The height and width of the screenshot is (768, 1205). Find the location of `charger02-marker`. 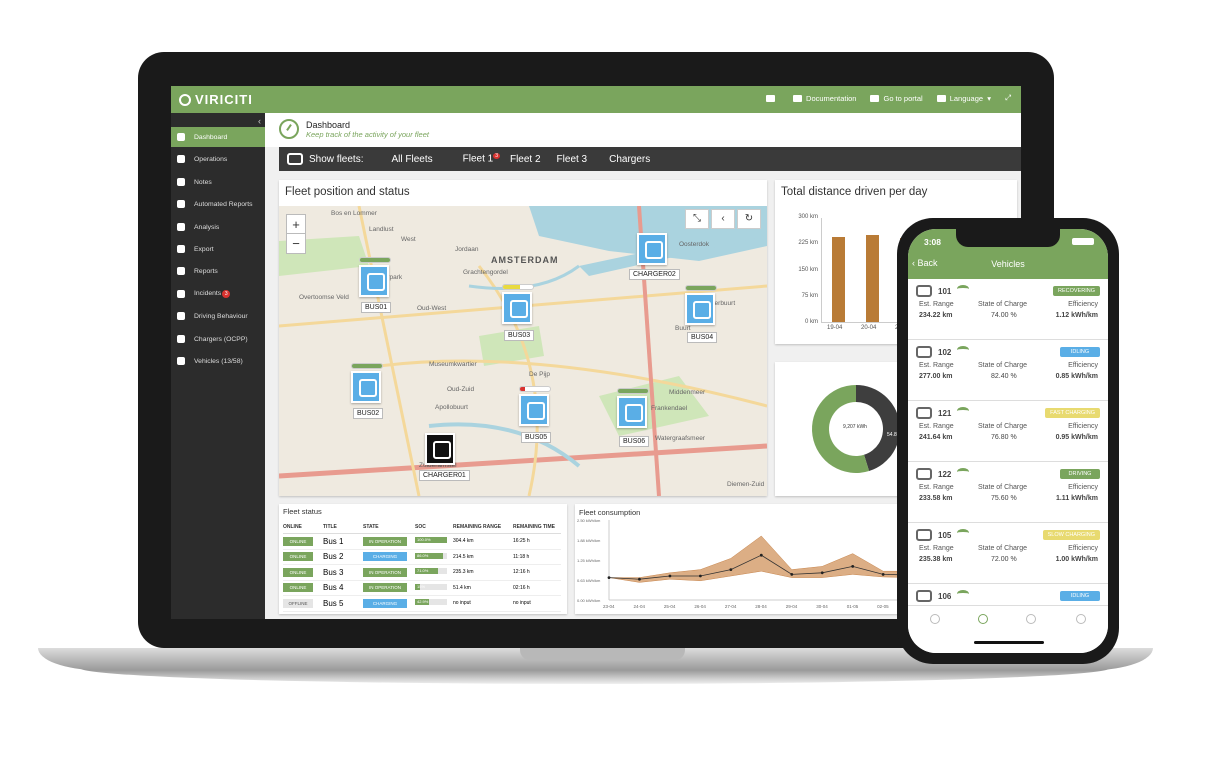

charger02-marker is located at coordinates (652, 249).